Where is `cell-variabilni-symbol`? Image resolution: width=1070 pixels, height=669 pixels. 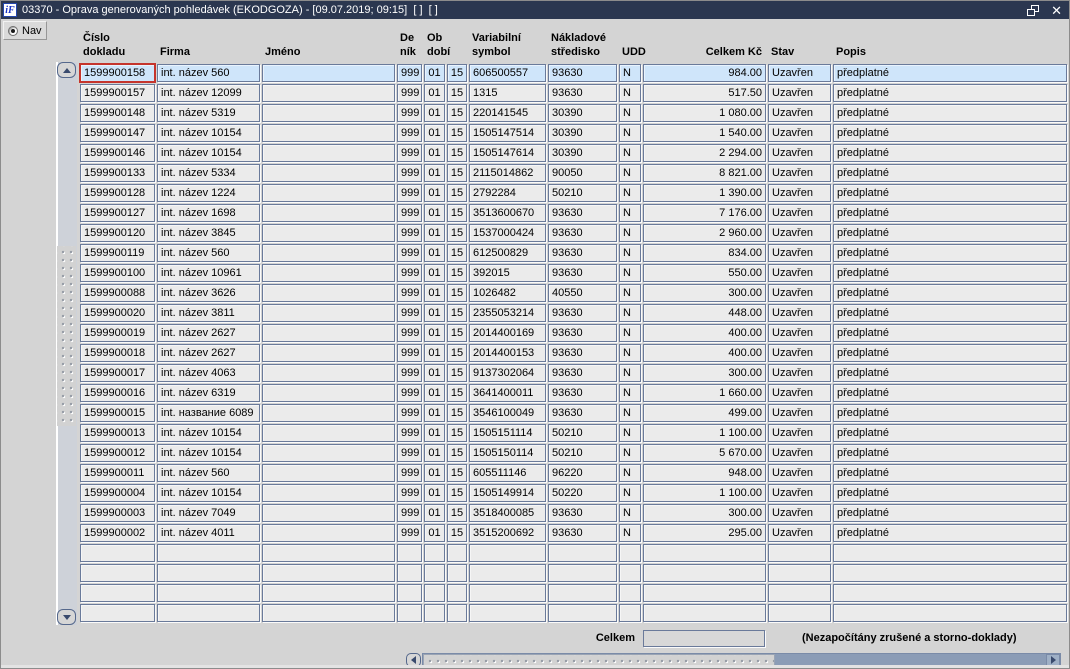
cell-variabilni-symbol is located at coordinates (507, 573).